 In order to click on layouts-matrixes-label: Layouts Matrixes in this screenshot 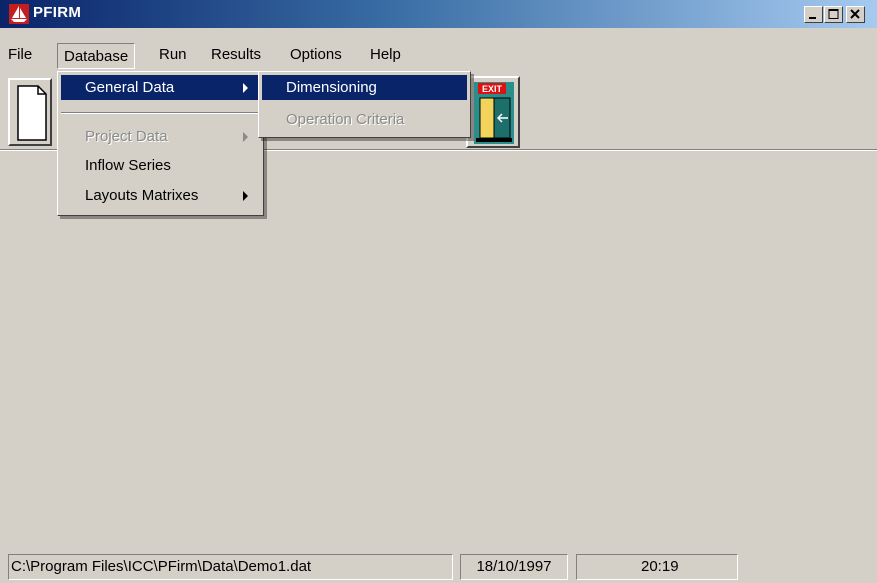, I will do `click(142, 195)`.